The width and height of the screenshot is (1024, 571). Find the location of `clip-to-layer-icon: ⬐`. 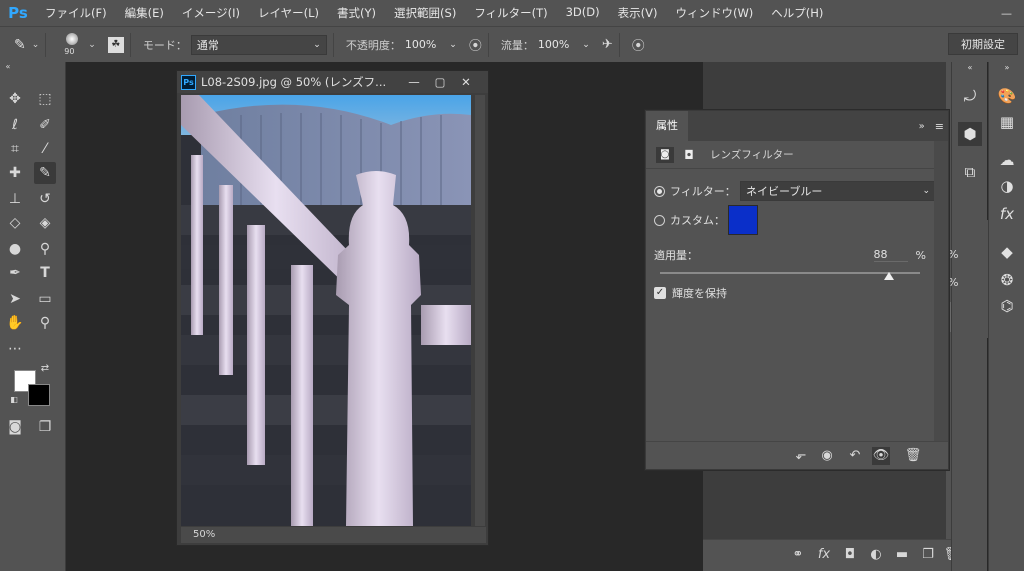

clip-to-layer-icon: ⬐ is located at coordinates (801, 456).